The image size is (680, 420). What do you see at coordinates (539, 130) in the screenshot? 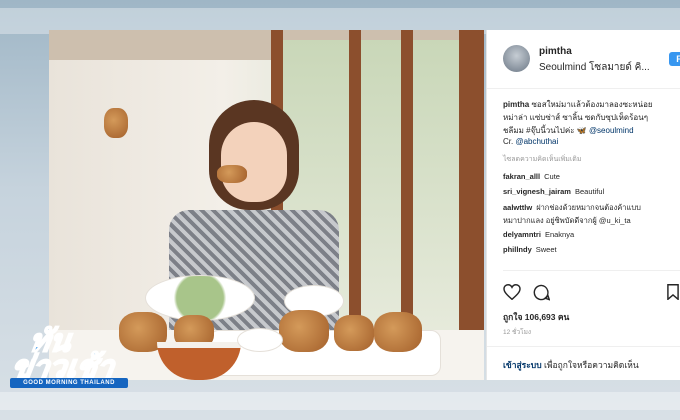
I see `caption-hashtag: ชลีมม #จุ๊บนี้วนไปค่ะ` at bounding box center [539, 130].